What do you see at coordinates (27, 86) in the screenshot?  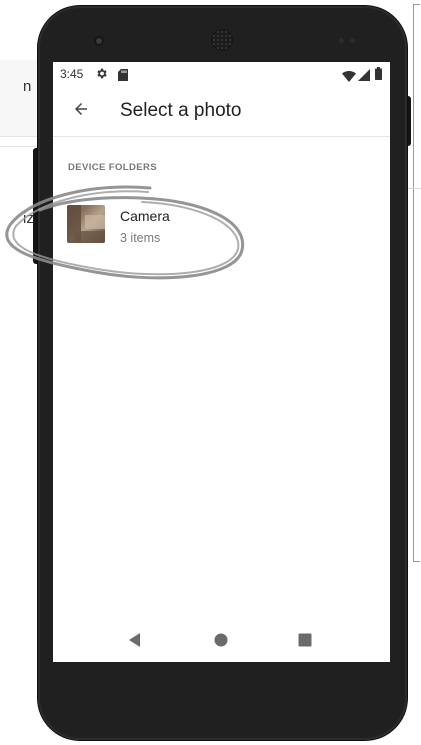 I see `background-text-fragment: n` at bounding box center [27, 86].